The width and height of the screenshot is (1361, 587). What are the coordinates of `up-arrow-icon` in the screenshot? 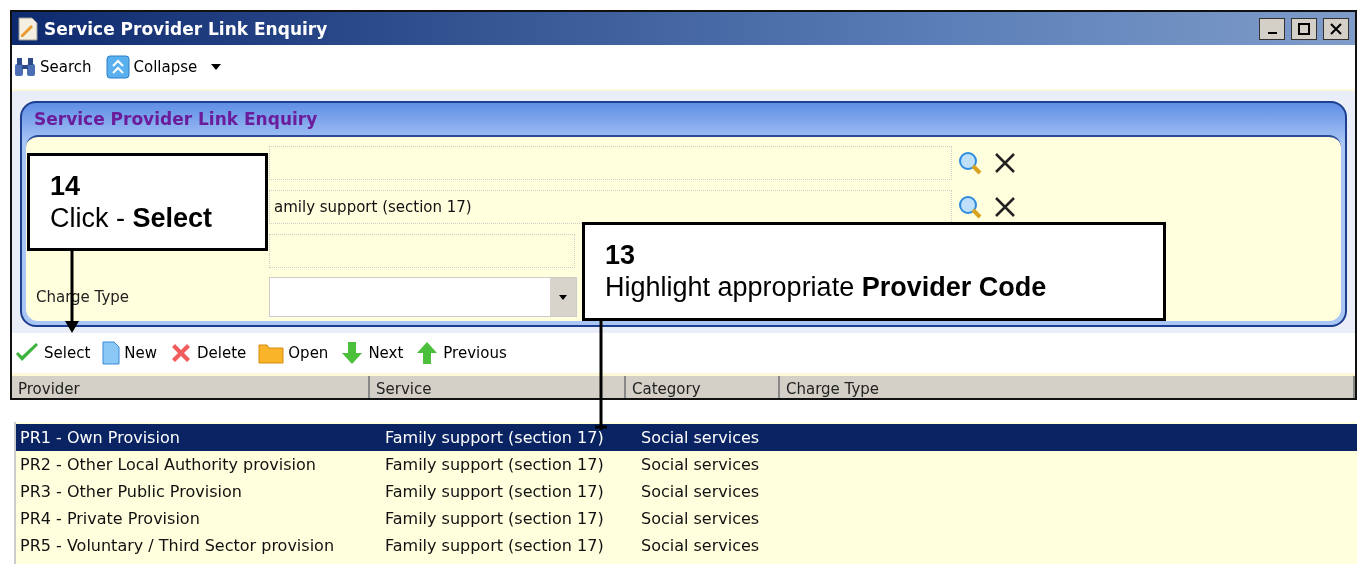 It's located at (427, 353).